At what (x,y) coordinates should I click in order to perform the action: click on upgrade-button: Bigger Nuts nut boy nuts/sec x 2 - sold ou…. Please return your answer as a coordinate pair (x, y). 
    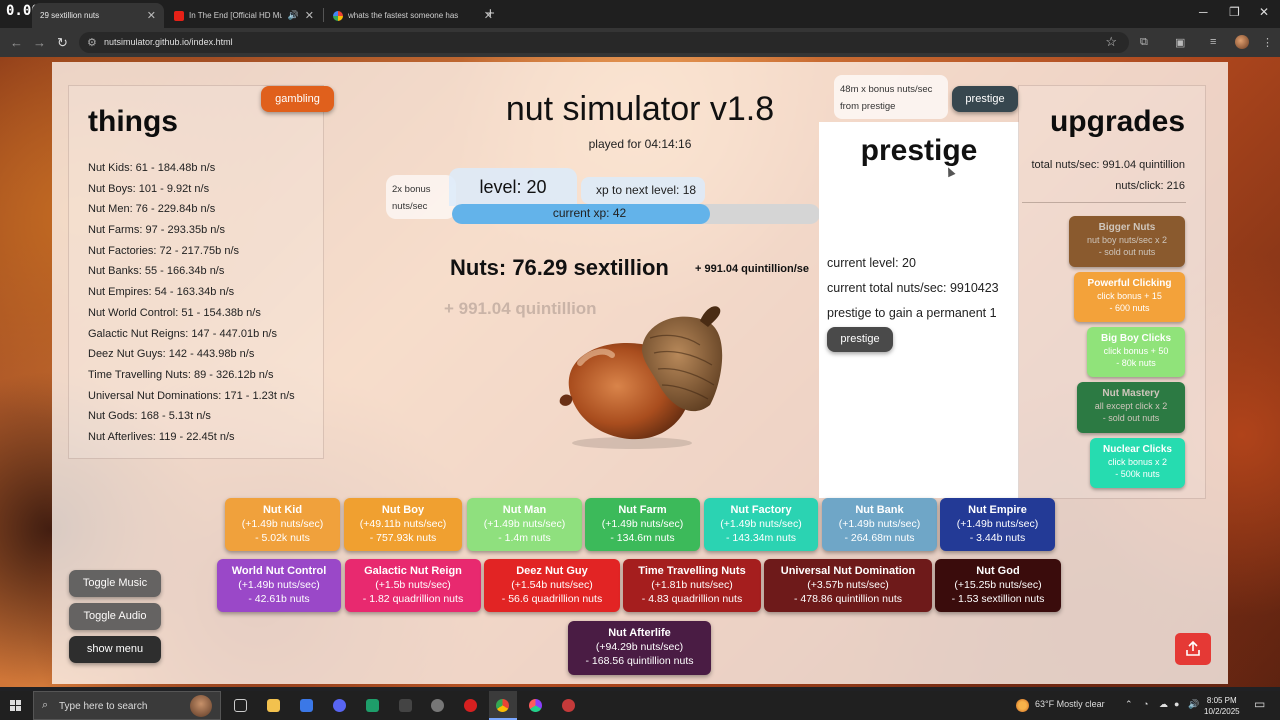
    Looking at the image, I should click on (1127, 241).